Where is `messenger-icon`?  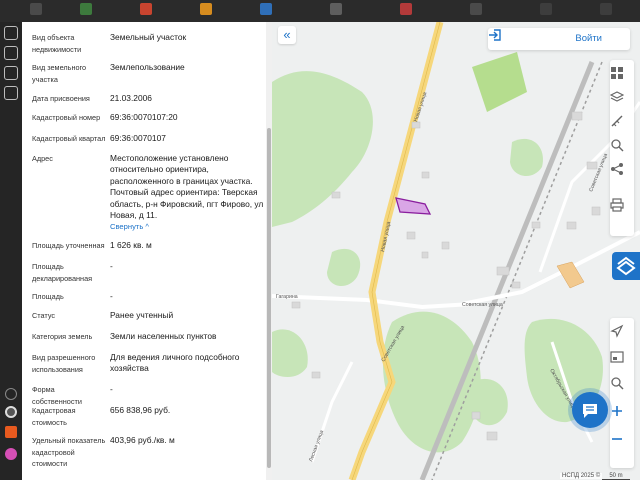
messenger-icon is located at coordinates (11, 454).